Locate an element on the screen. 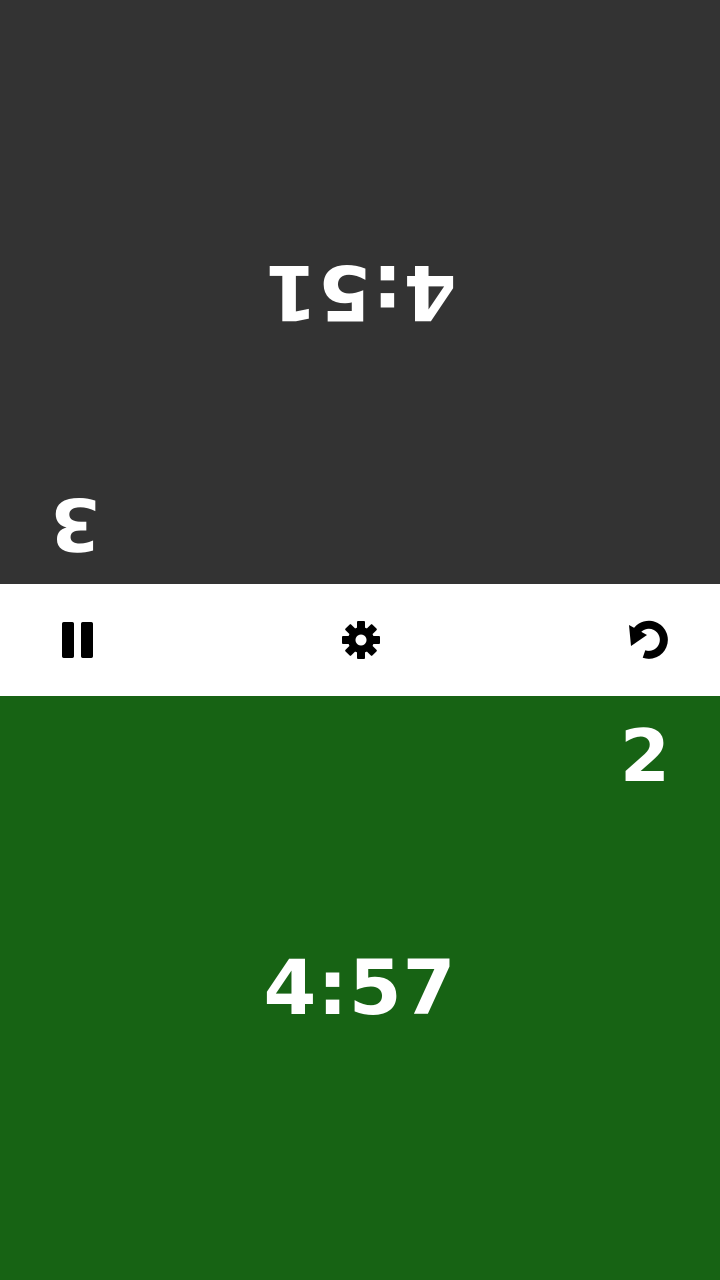  gear-icon is located at coordinates (361, 640).